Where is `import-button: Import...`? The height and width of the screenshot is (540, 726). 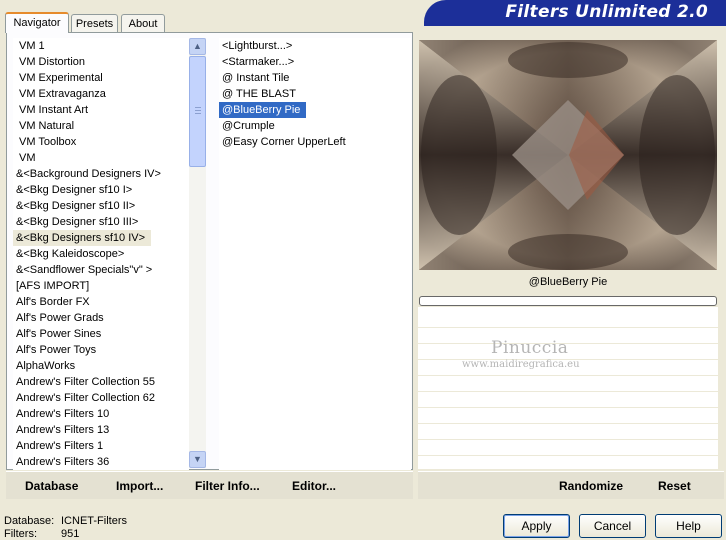
import-button: Import... is located at coordinates (139, 486).